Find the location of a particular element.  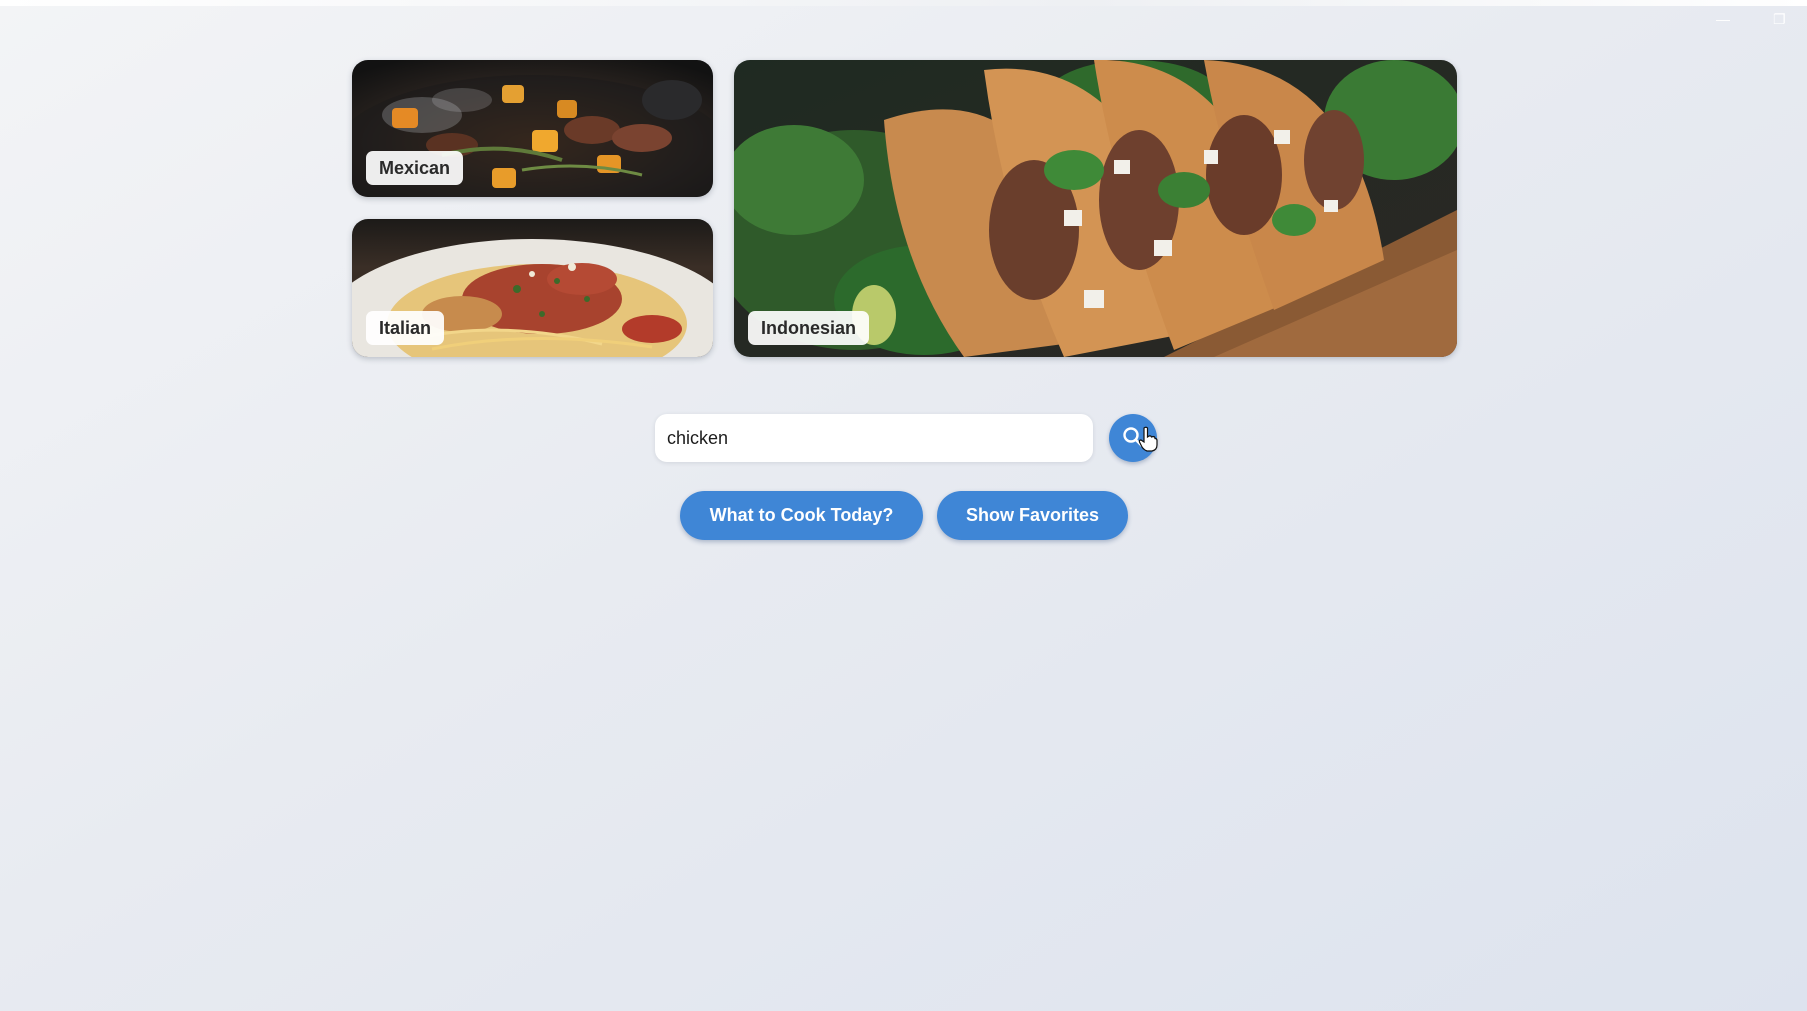

category-card-indonesian: Indonesian is located at coordinates (1095, 208).